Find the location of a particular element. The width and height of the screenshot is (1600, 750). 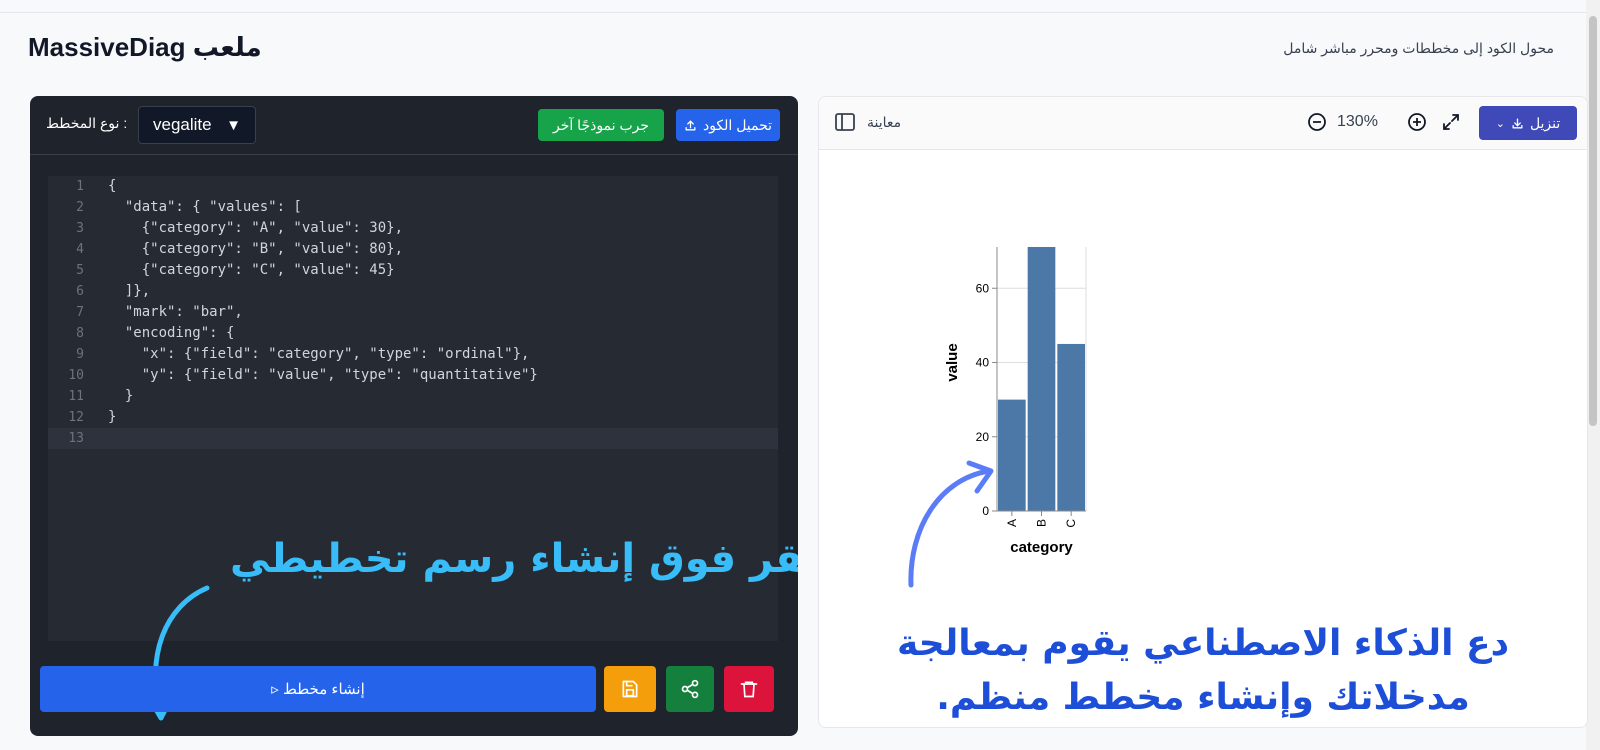

line-number: 1 is located at coordinates (80, 186).